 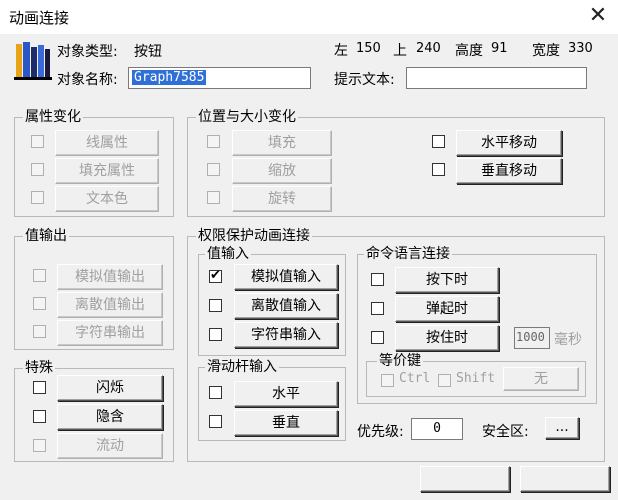 I want to click on check-icon: ✔, so click(x=215, y=275).